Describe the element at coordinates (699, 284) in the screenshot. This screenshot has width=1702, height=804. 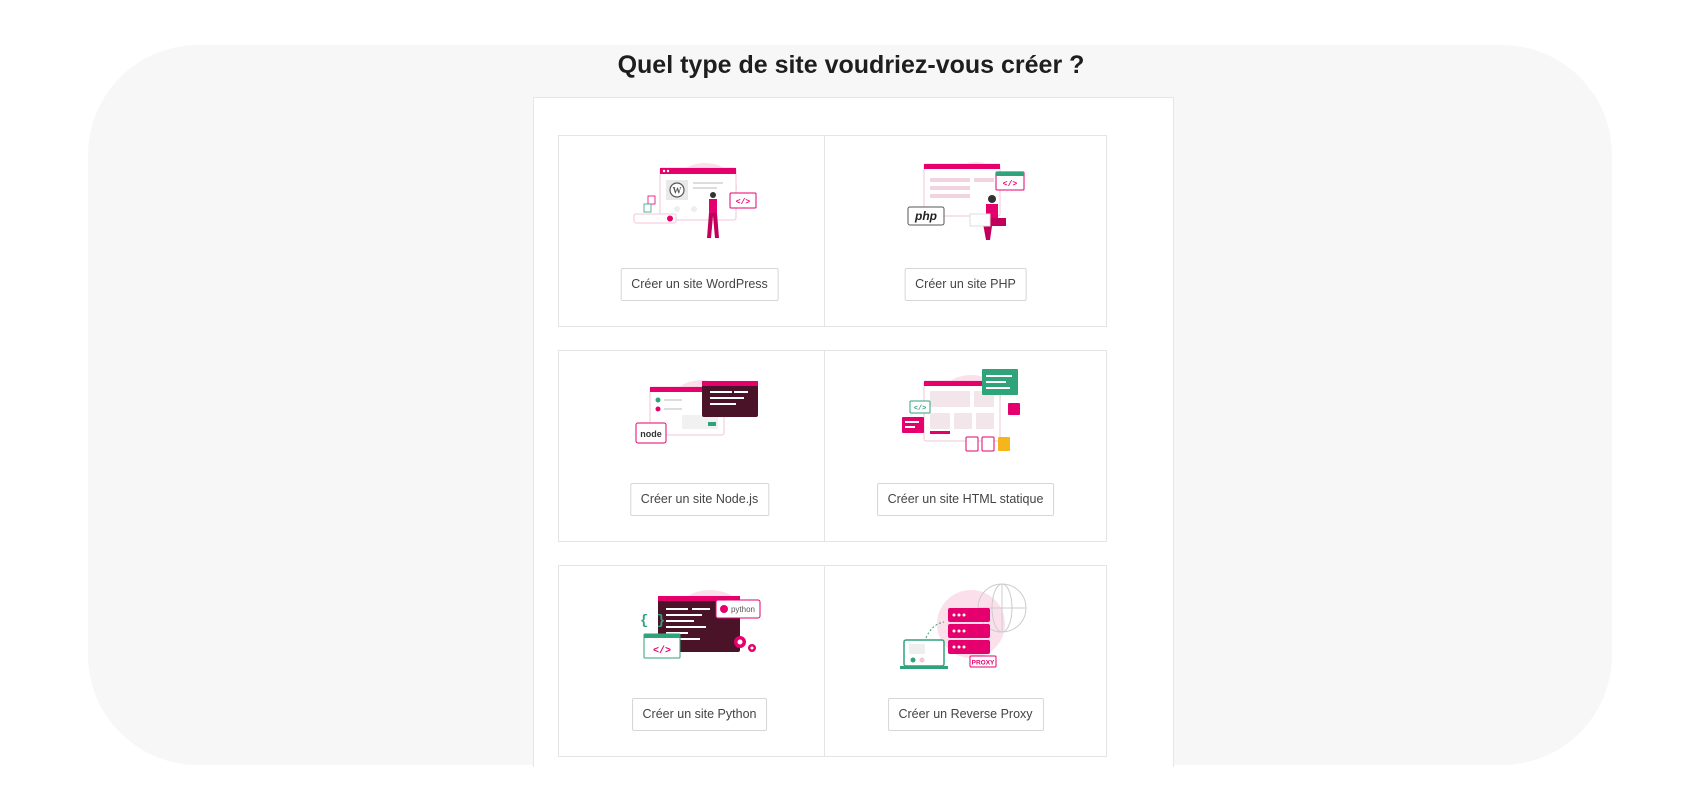
I see `create-wordpress-button: Créer un site WordPress` at that location.